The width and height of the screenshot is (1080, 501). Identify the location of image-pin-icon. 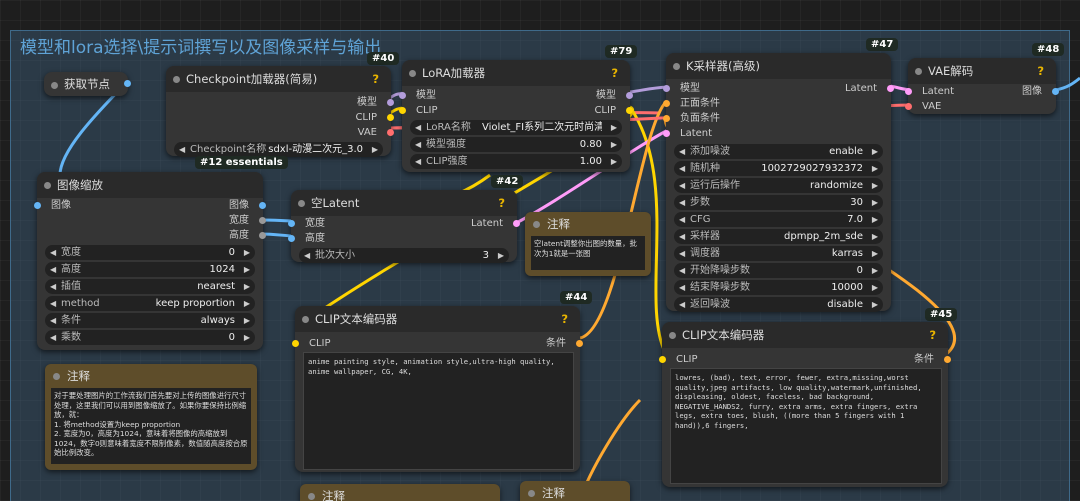
(37, 205).